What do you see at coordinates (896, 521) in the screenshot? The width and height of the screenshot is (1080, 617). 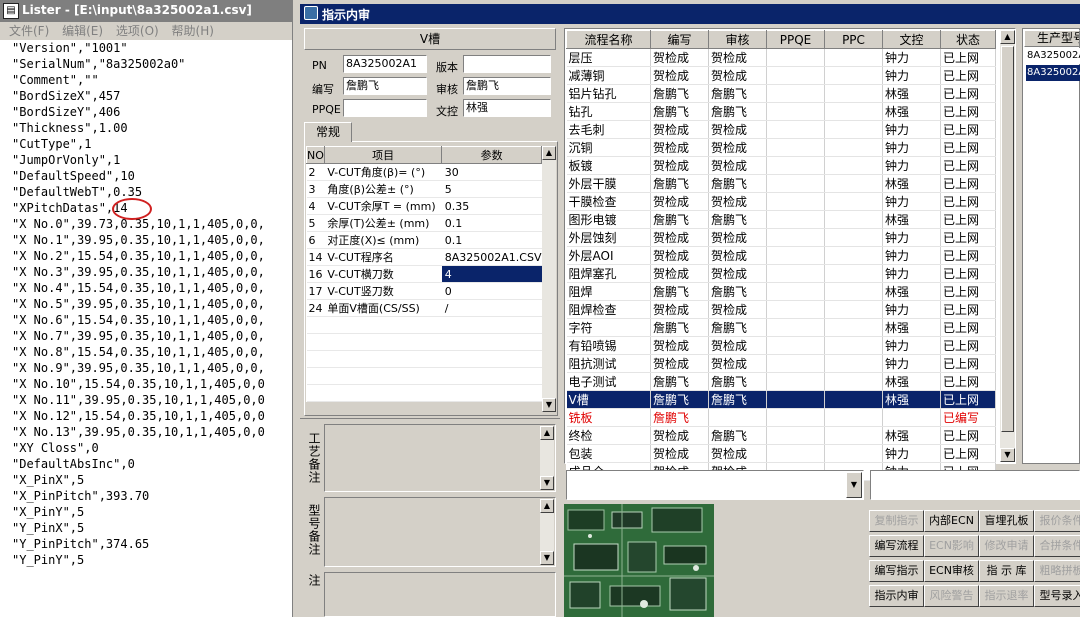 I see `action-button: 复制指示` at bounding box center [896, 521].